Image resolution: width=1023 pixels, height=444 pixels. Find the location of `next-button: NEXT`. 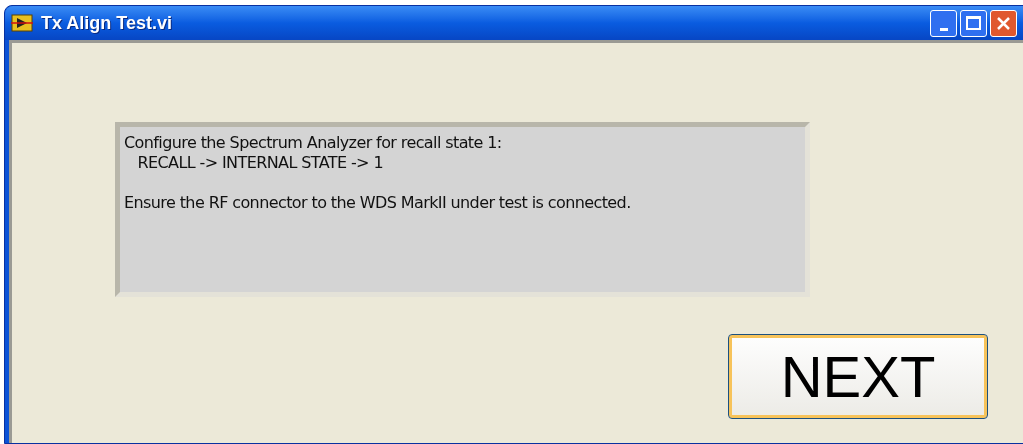

next-button: NEXT is located at coordinates (858, 376).